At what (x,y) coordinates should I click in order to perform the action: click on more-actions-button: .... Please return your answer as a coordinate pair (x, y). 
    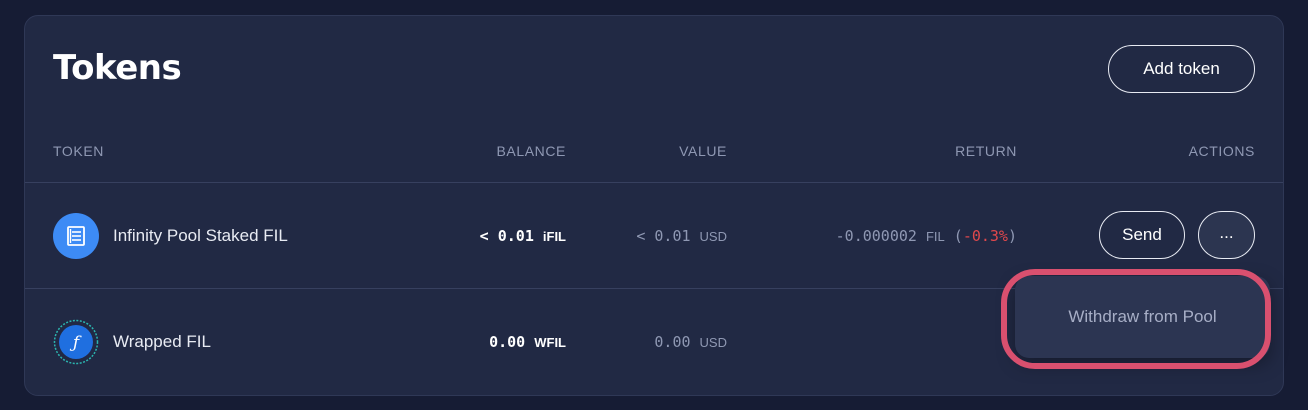
    Looking at the image, I should click on (1226, 235).